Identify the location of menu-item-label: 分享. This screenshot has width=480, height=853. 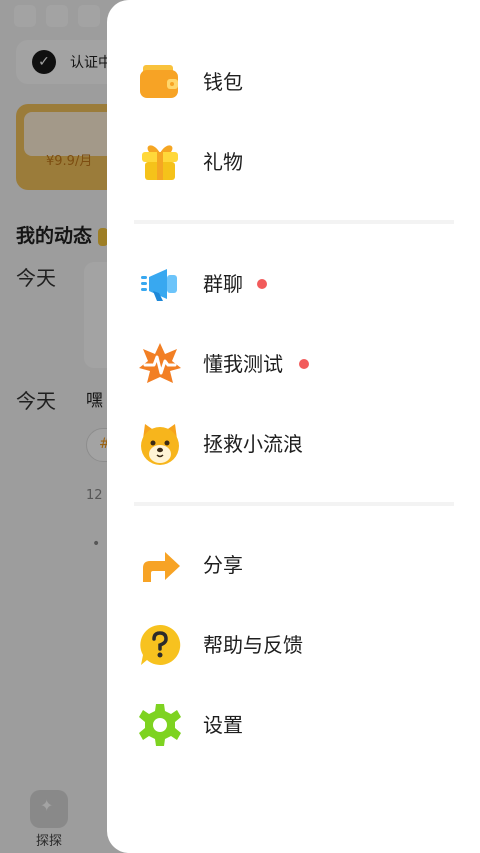
(223, 565).